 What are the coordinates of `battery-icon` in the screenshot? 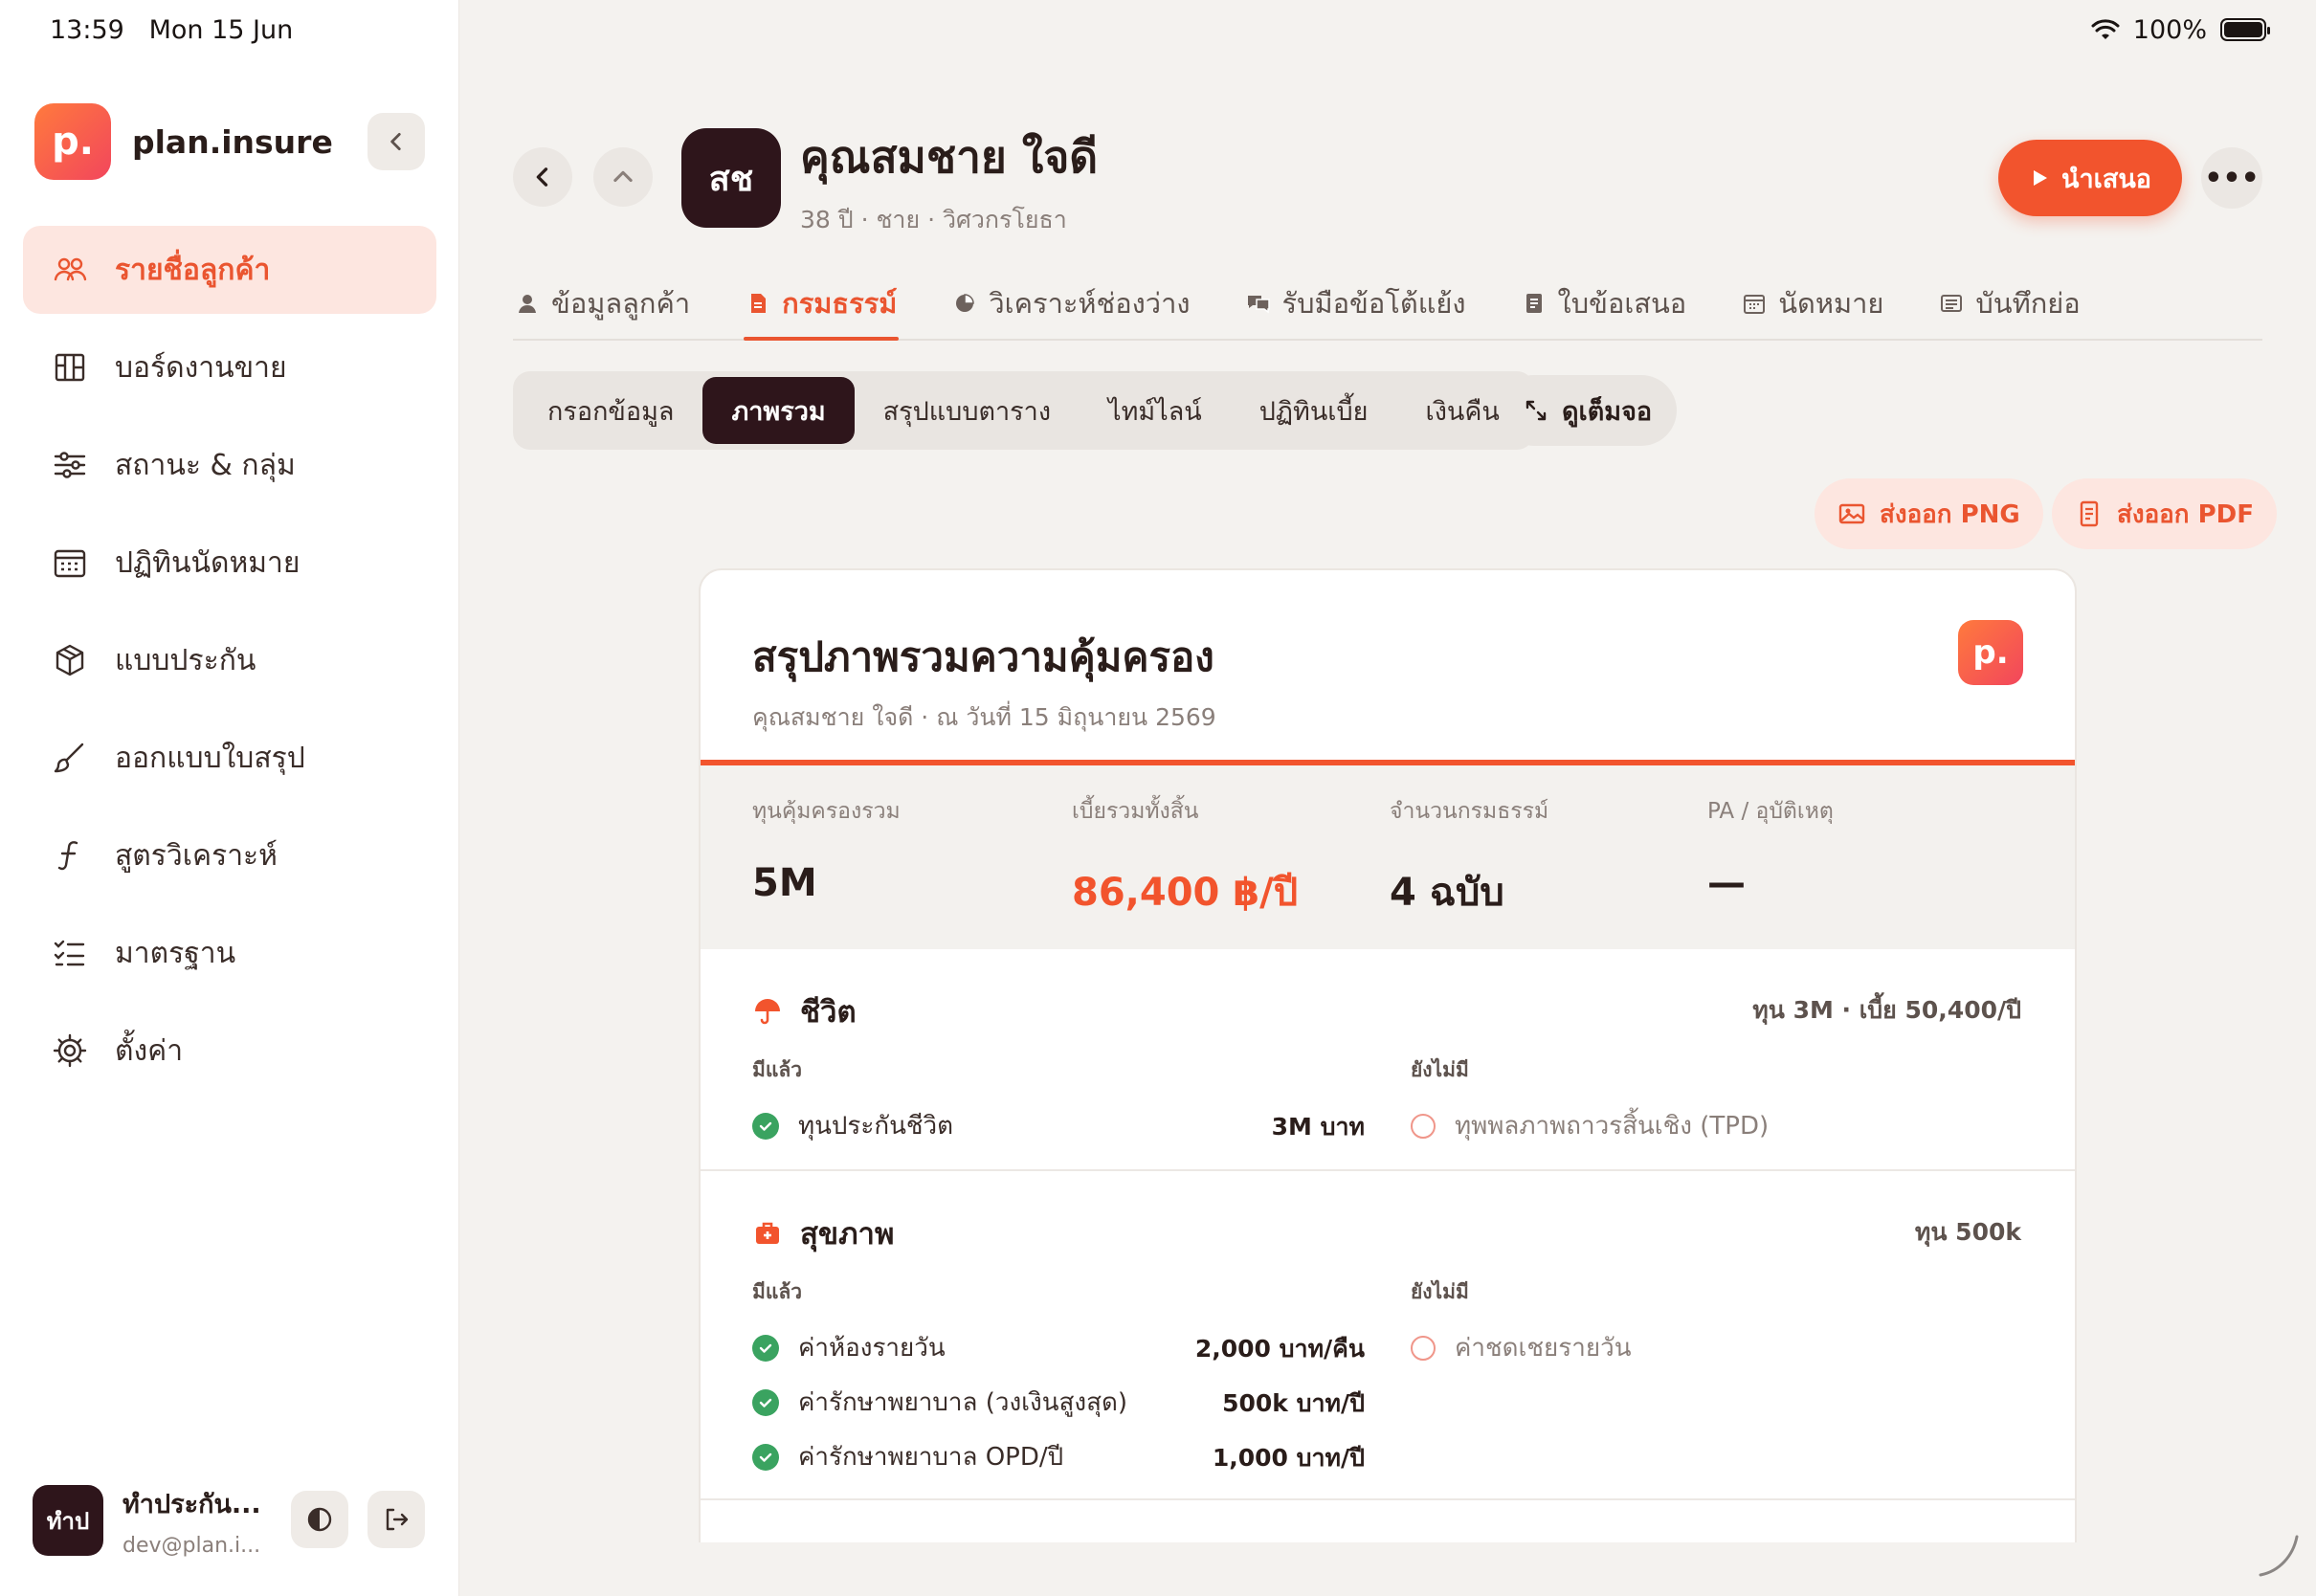 It's located at (2245, 30).